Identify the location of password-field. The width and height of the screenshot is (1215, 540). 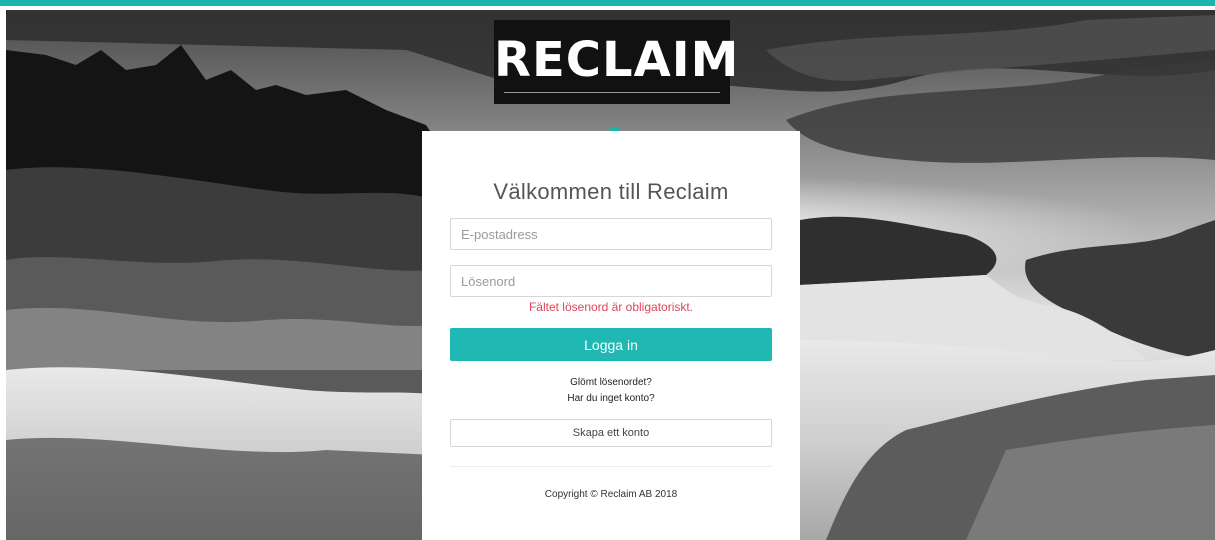
(611, 281).